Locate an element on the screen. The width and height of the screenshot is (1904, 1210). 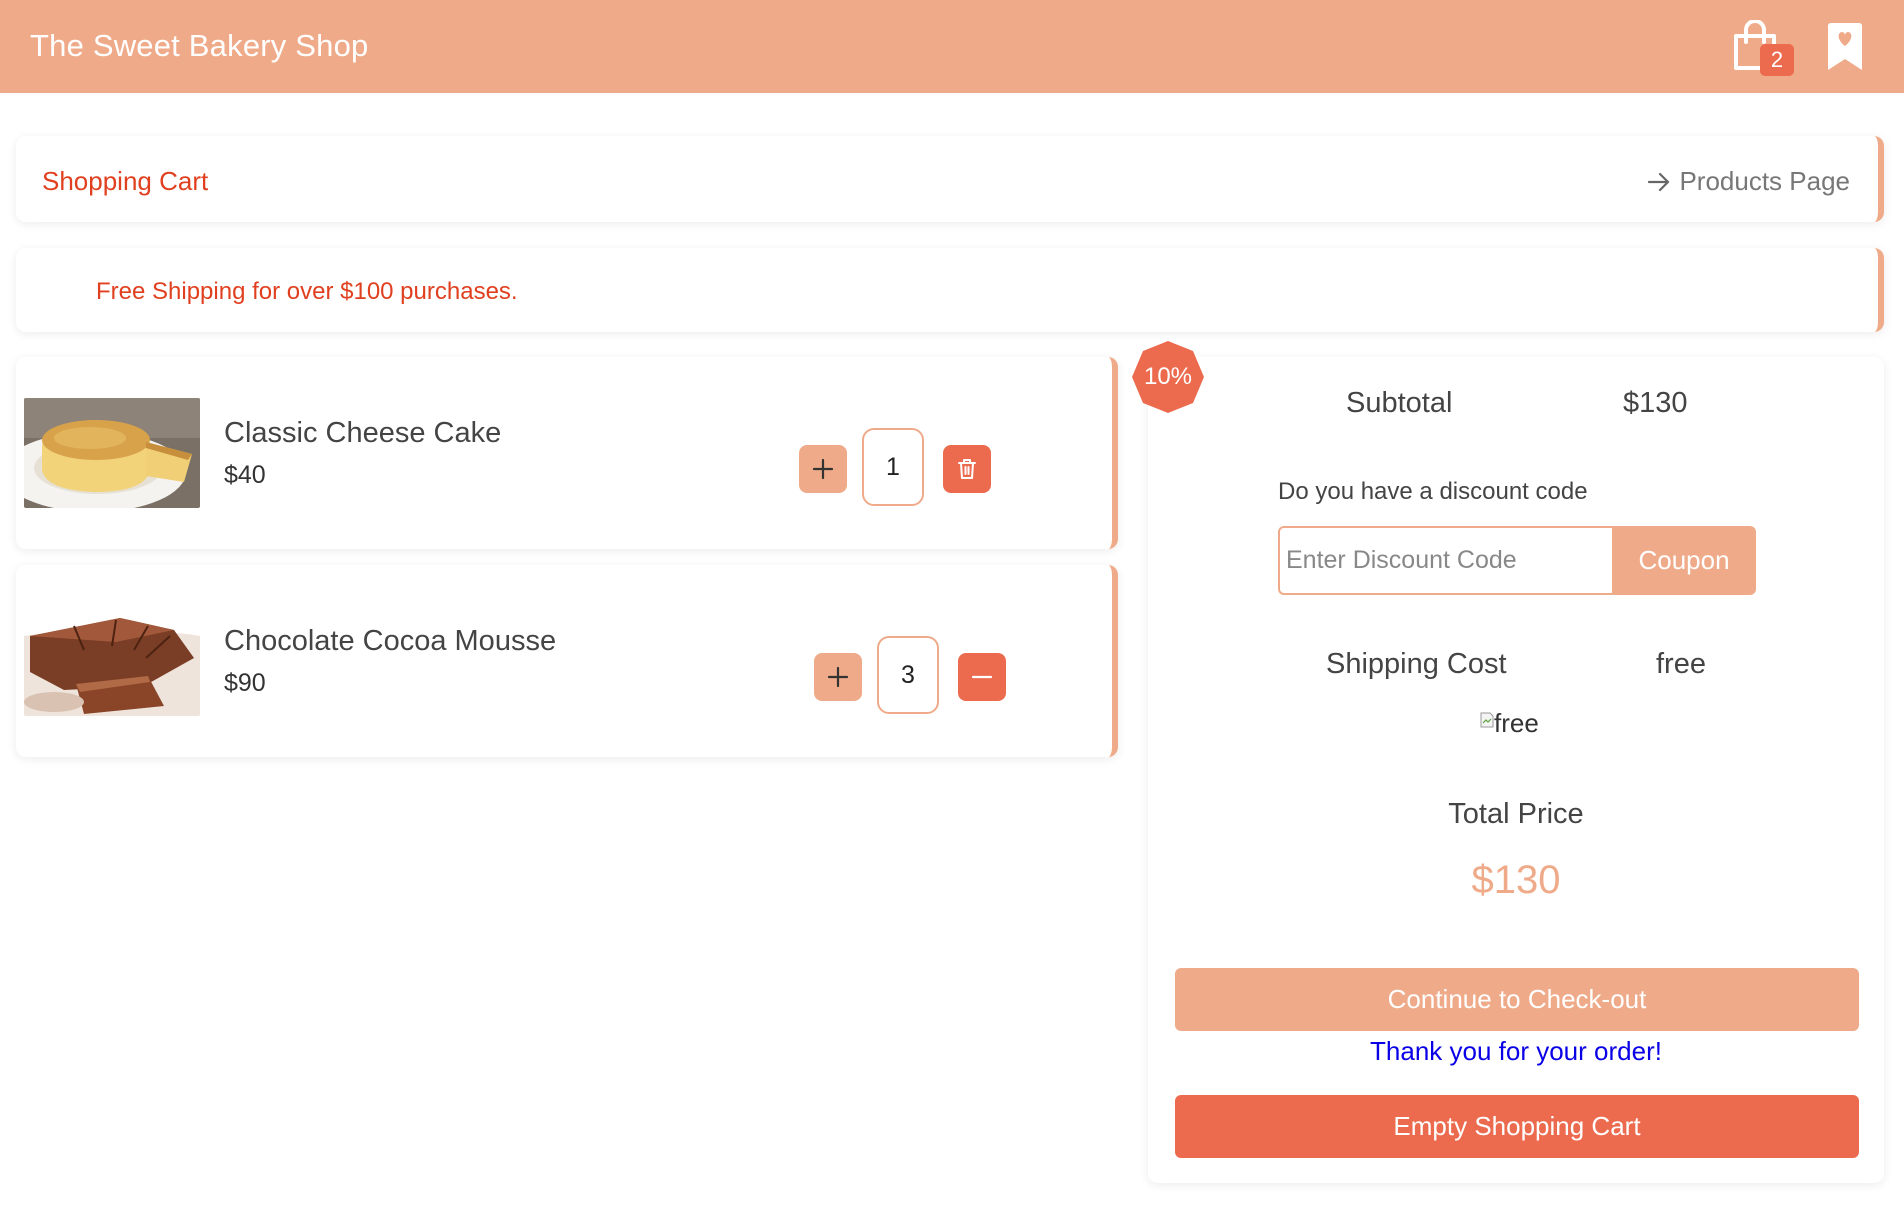
thank-you-message: Thank you for your order! is located at coordinates (1516, 1051).